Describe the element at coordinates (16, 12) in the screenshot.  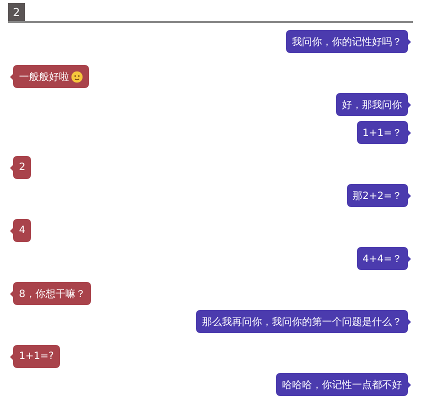
I see `section-number: 2` at that location.